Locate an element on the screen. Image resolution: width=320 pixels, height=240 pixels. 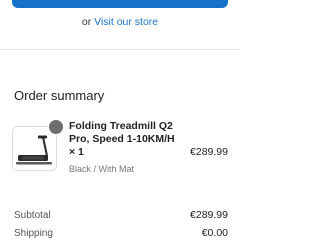
visit-store-prompt: or Visit our store is located at coordinates (120, 22).